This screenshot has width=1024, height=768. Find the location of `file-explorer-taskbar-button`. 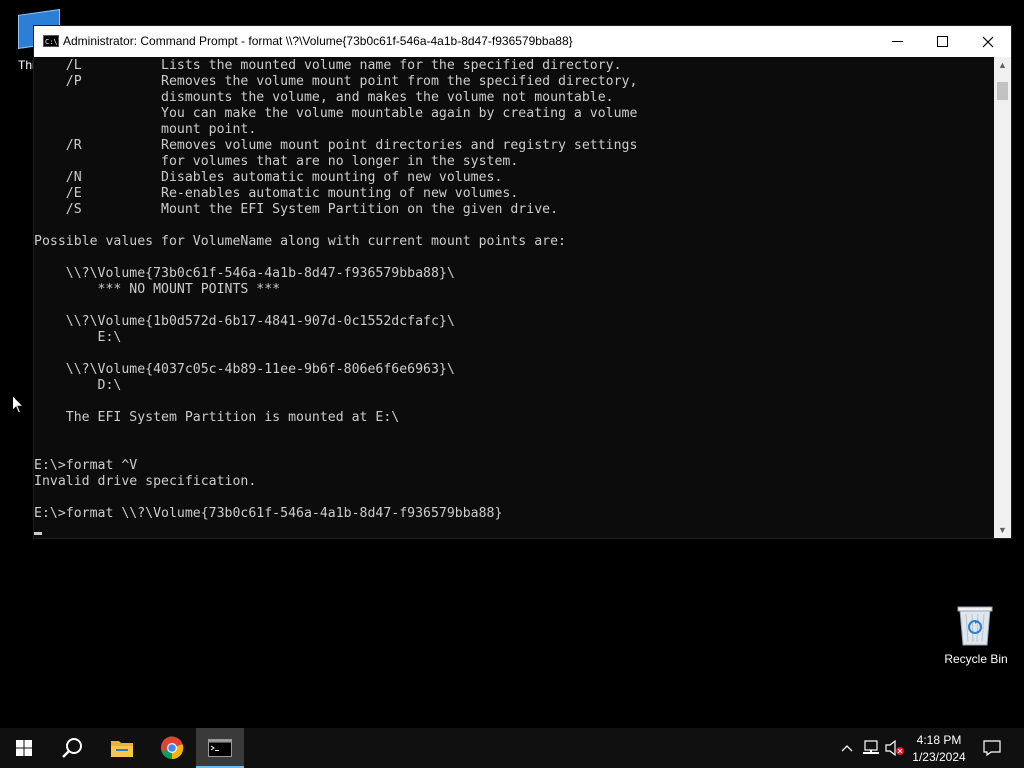

file-explorer-taskbar-button is located at coordinates (122, 748).